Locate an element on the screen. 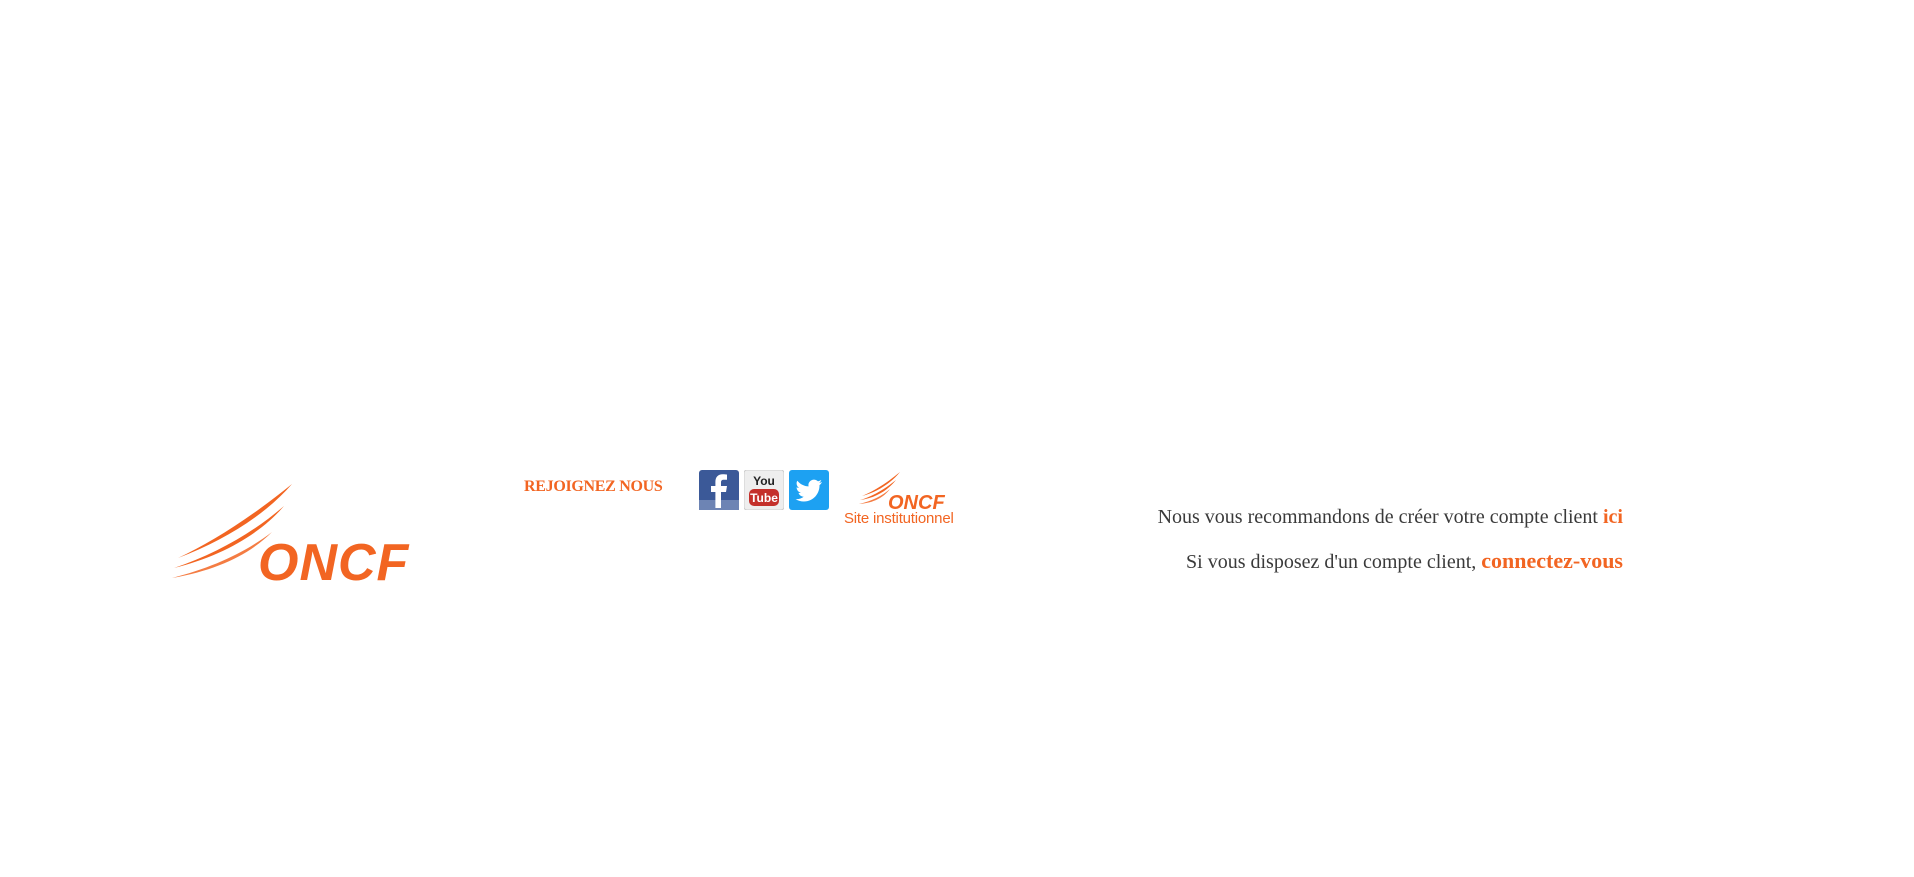 This screenshot has width=1914, height=877. oncf-logo-link: ONCF is located at coordinates (297, 532).